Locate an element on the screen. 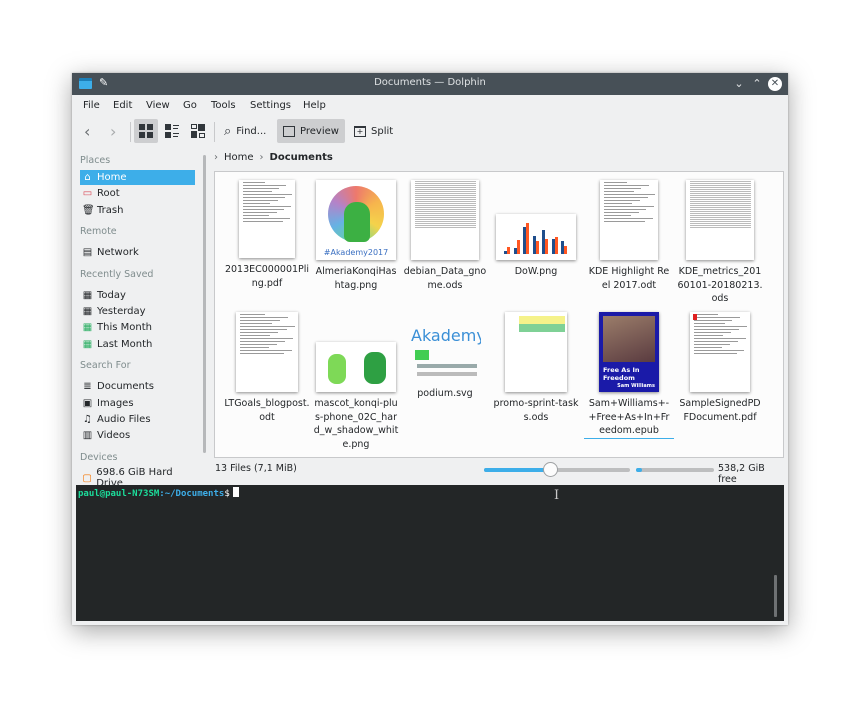 Image resolution: width=860 pixels, height=724 pixels. zoom-slider is located at coordinates (557, 469).